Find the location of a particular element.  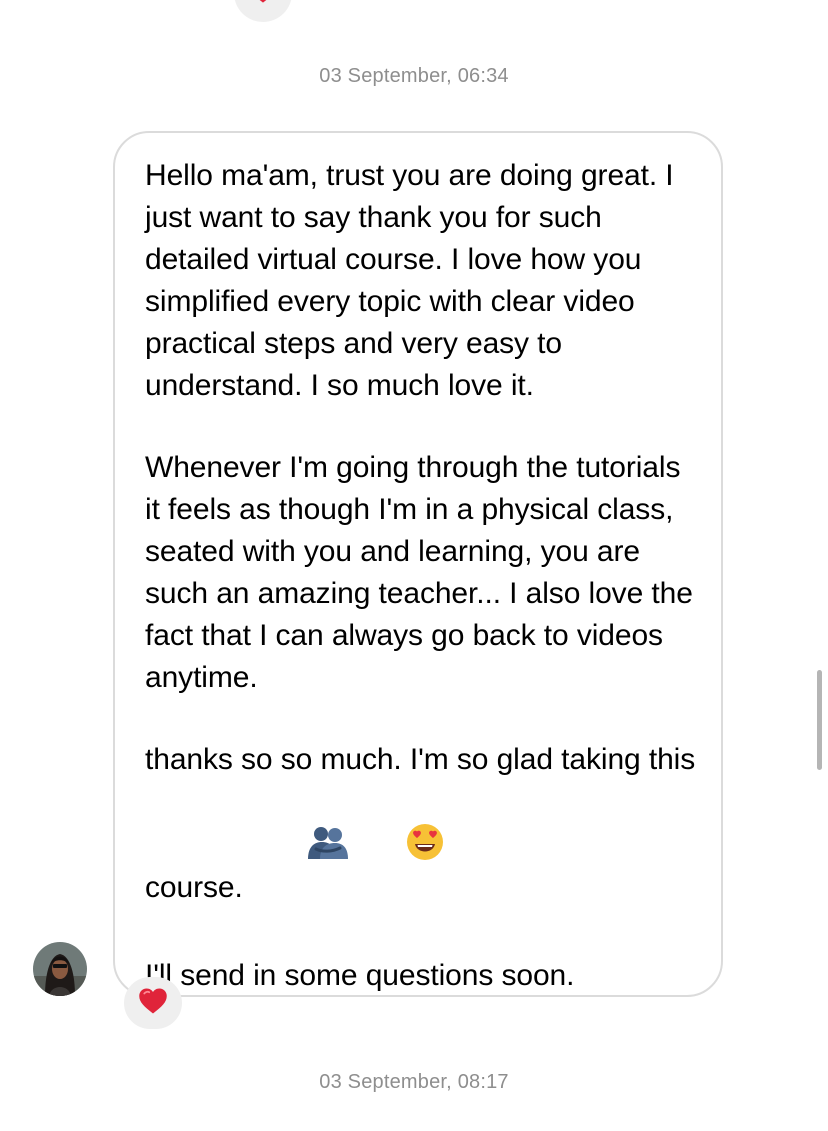

message-paragraph: I'll send in some questions soon. is located at coordinates (360, 975).